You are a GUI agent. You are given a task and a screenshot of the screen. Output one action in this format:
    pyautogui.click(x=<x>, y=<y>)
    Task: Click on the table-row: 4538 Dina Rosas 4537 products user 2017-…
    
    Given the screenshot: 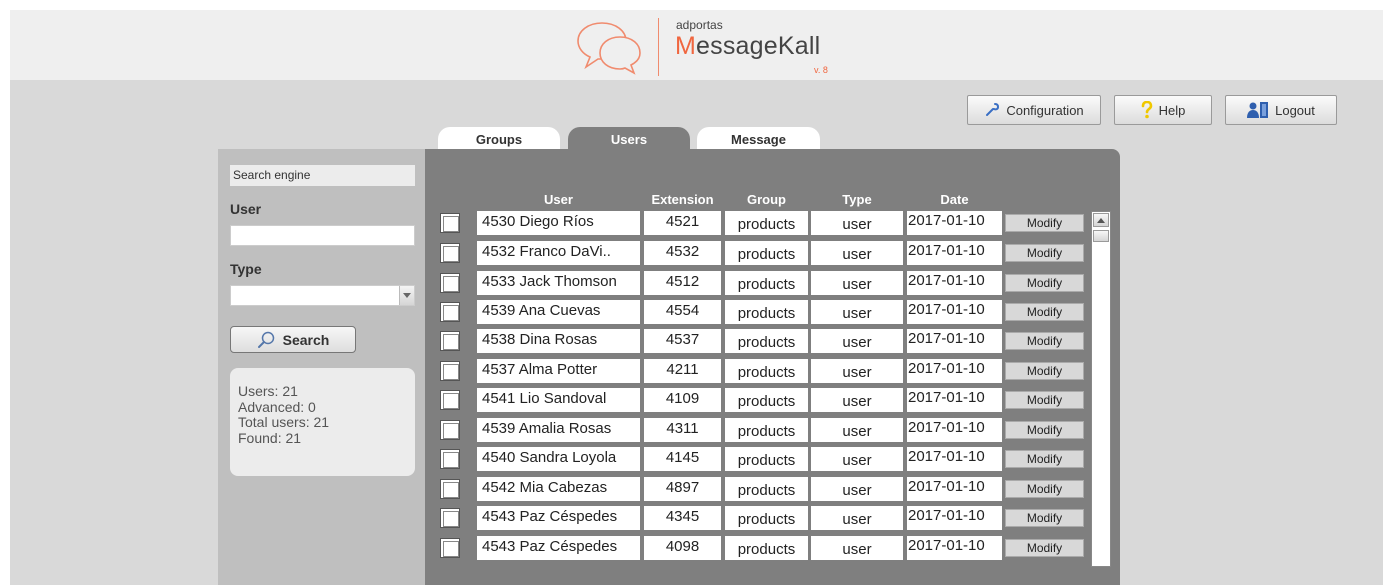 What is the action you would take?
    pyautogui.click(x=755, y=341)
    